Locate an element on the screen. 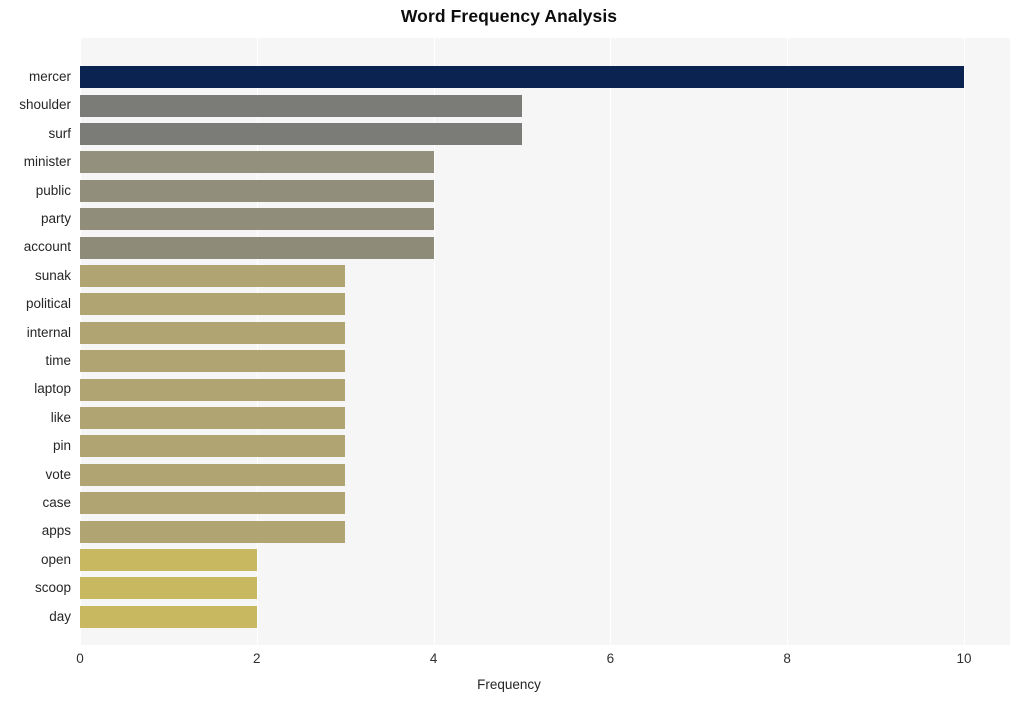 This screenshot has width=1018, height=701. y-tick-label-pin: pin is located at coordinates (61, 446).